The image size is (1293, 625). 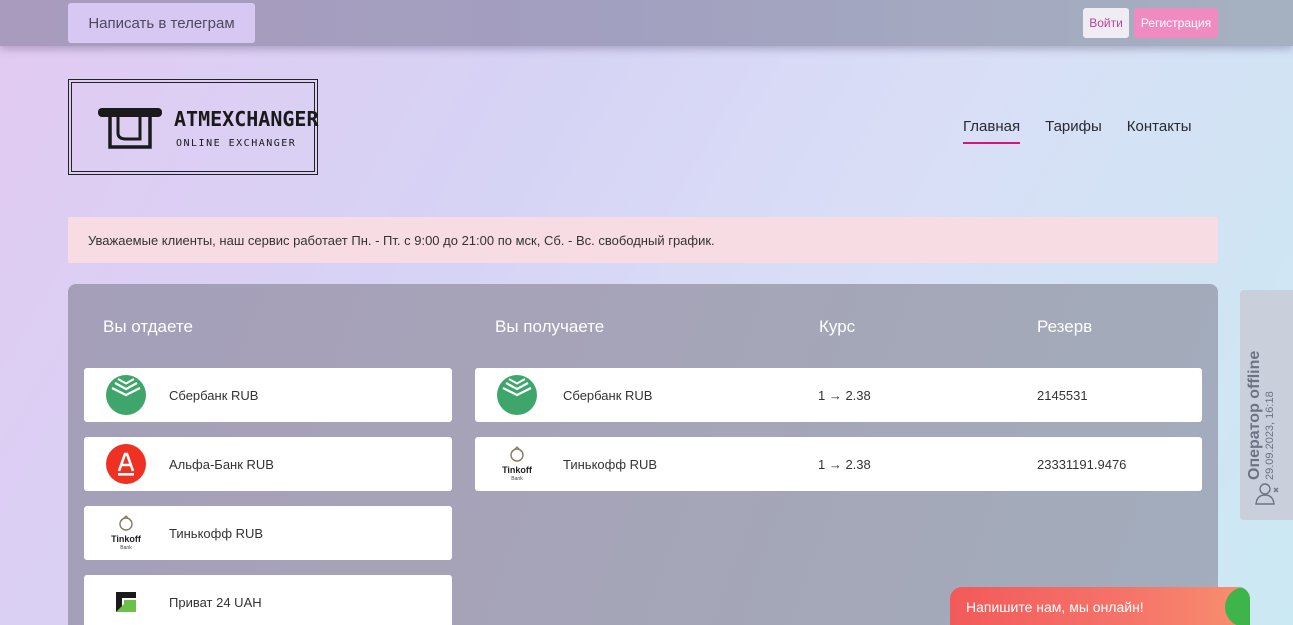 What do you see at coordinates (608, 395) in the screenshot?
I see `get-item-label: Сбербанк RUB` at bounding box center [608, 395].